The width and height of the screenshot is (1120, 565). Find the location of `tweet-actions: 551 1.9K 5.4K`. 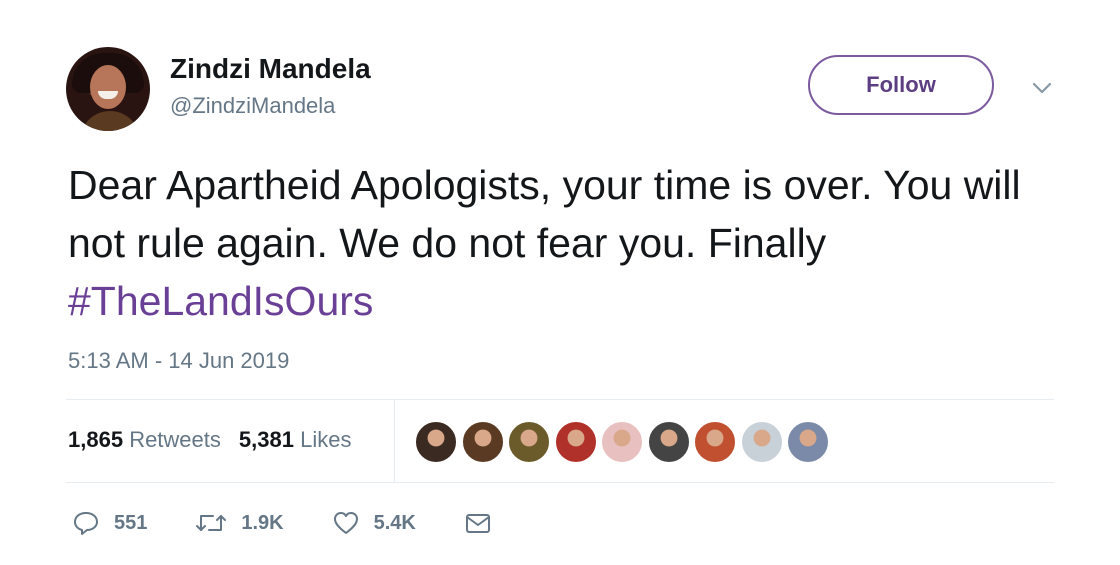

tweet-actions: 551 1.9K 5.4K is located at coordinates (313, 523).